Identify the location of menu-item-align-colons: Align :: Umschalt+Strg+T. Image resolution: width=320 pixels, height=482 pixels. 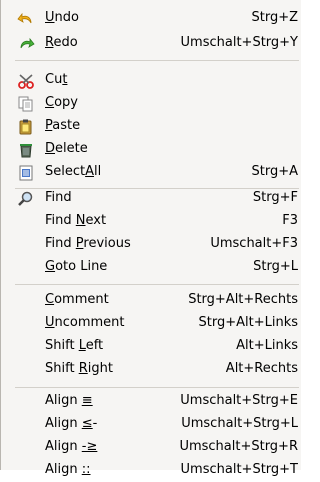
(151, 470).